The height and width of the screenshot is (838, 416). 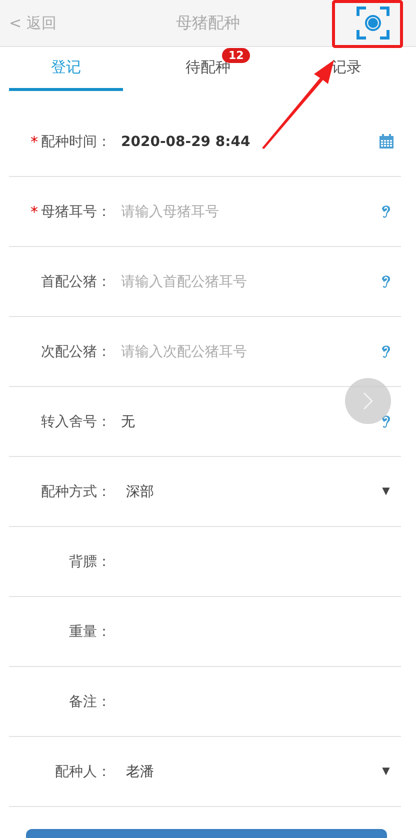 I want to click on field-label: 母猪耳号：, so click(x=76, y=211).